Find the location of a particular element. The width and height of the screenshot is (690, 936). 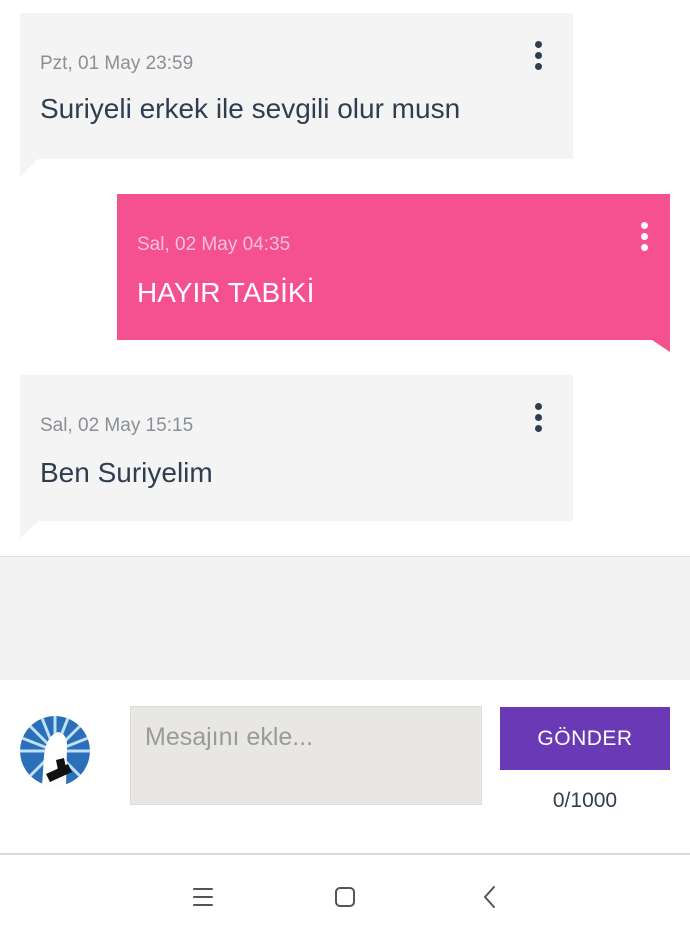

menu-icon is located at coordinates (203, 897).